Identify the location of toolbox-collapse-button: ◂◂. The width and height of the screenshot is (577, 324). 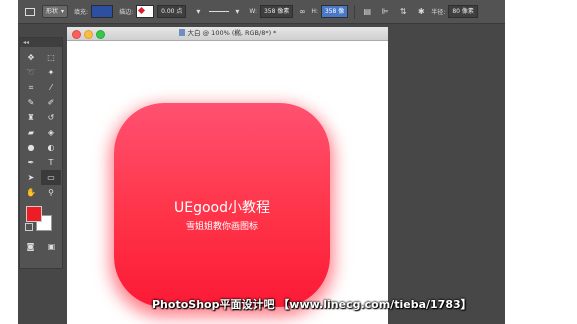
(41, 42).